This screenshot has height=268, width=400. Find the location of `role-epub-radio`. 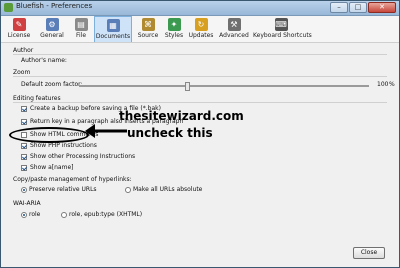

role-epub-radio is located at coordinates (64, 214).